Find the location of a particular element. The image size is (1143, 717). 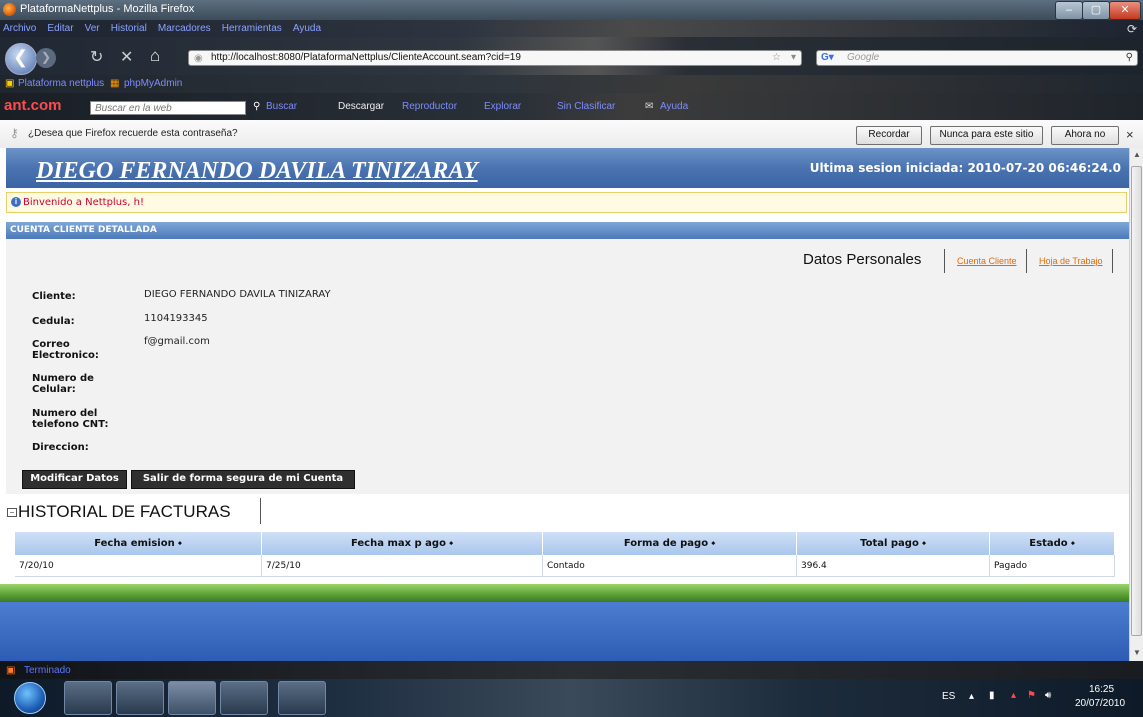

column-fecha-max-pago: Fecha max p ago ⬩ is located at coordinates (402, 543).